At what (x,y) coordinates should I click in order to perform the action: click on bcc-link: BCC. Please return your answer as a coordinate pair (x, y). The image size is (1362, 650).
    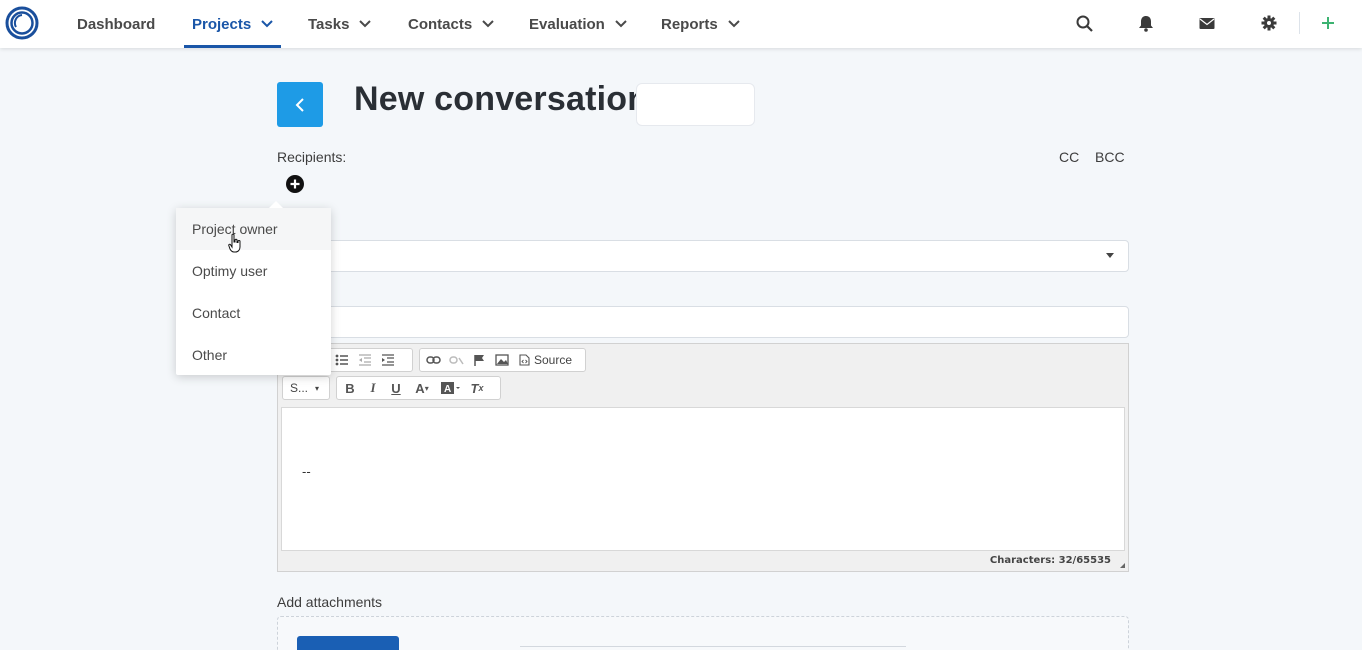
    Looking at the image, I should click on (1110, 157).